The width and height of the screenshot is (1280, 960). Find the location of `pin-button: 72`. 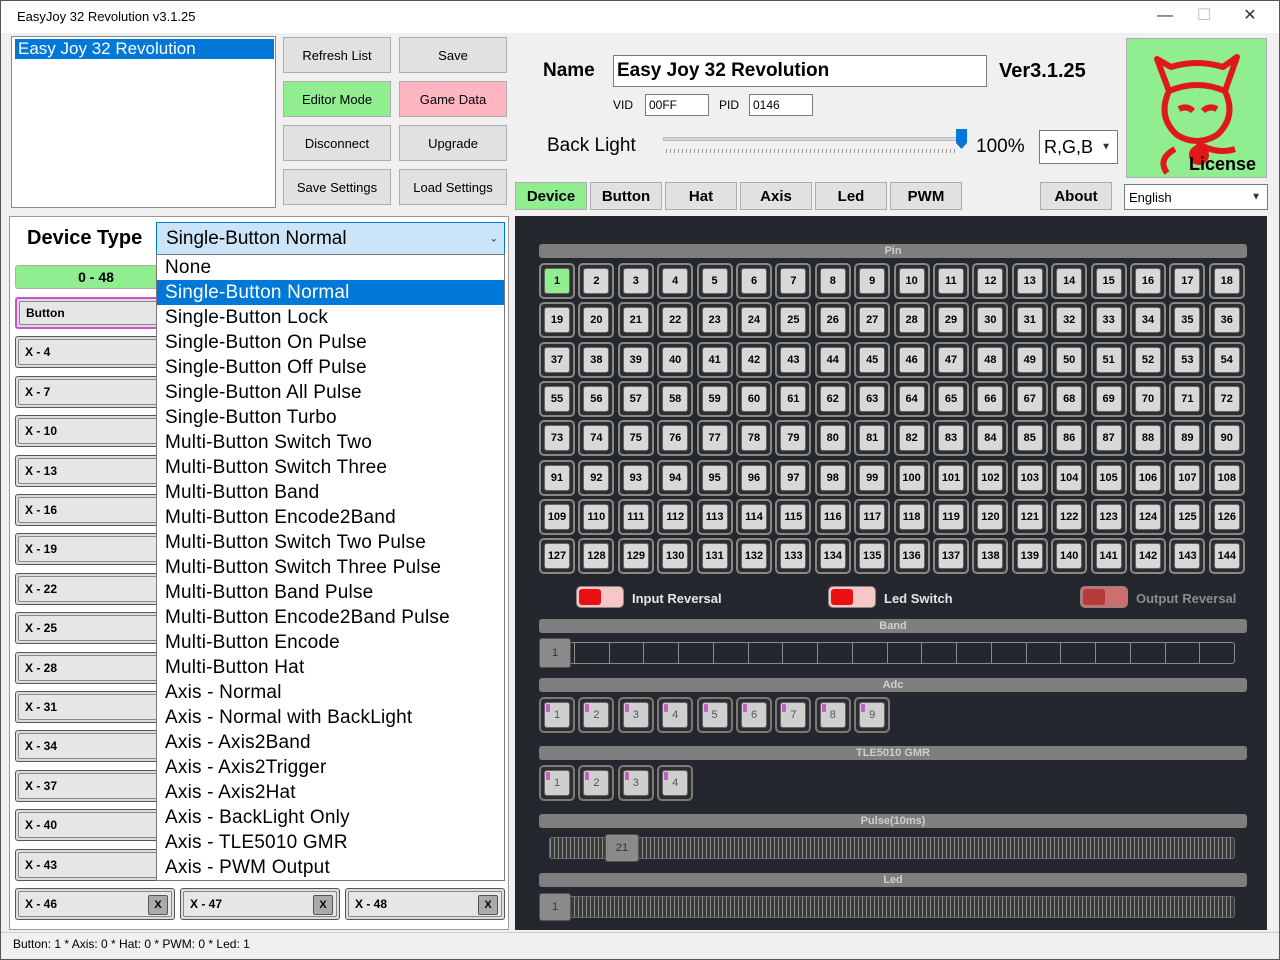

pin-button: 72 is located at coordinates (1226, 398).